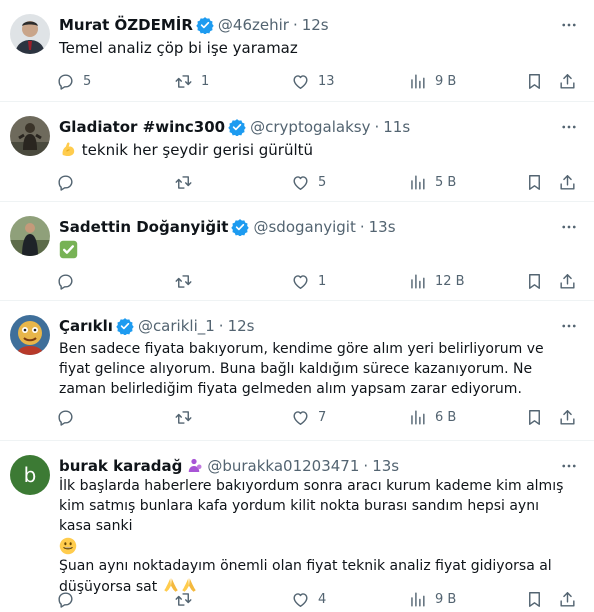 The image size is (594, 612). Describe the element at coordinates (308, 599) in the screenshot. I see `like-button: 4` at that location.